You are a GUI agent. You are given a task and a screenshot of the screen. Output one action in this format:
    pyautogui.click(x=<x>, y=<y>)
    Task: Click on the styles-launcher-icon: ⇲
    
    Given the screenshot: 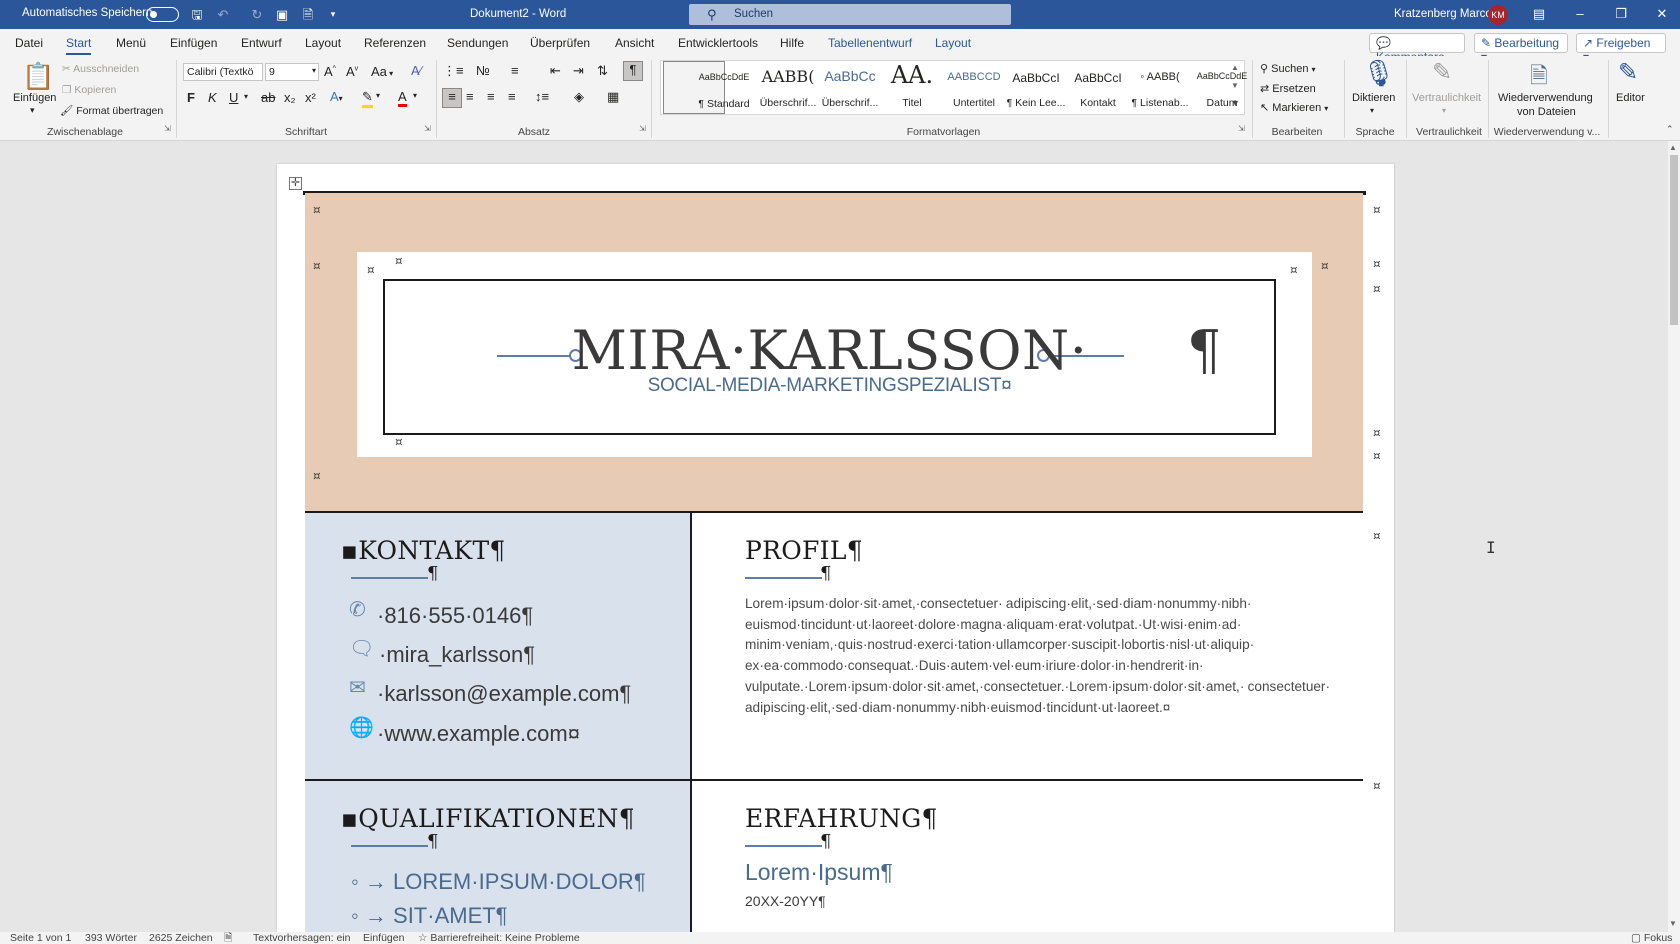 What is the action you would take?
    pyautogui.click(x=1241, y=128)
    